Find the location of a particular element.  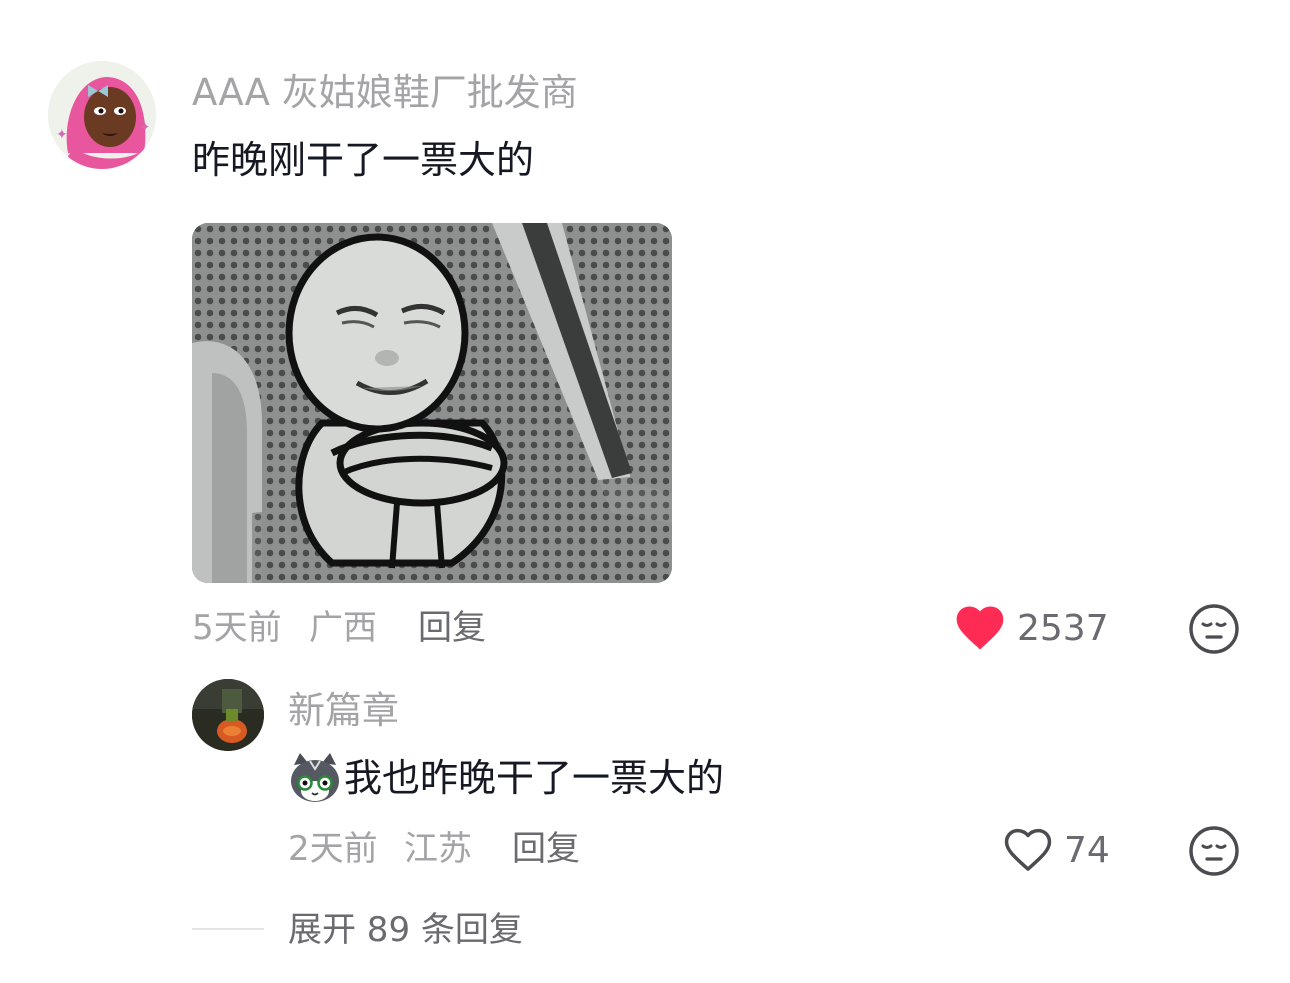

reply-content: 我也昨晚干了一票大的 is located at coordinates (506, 778).